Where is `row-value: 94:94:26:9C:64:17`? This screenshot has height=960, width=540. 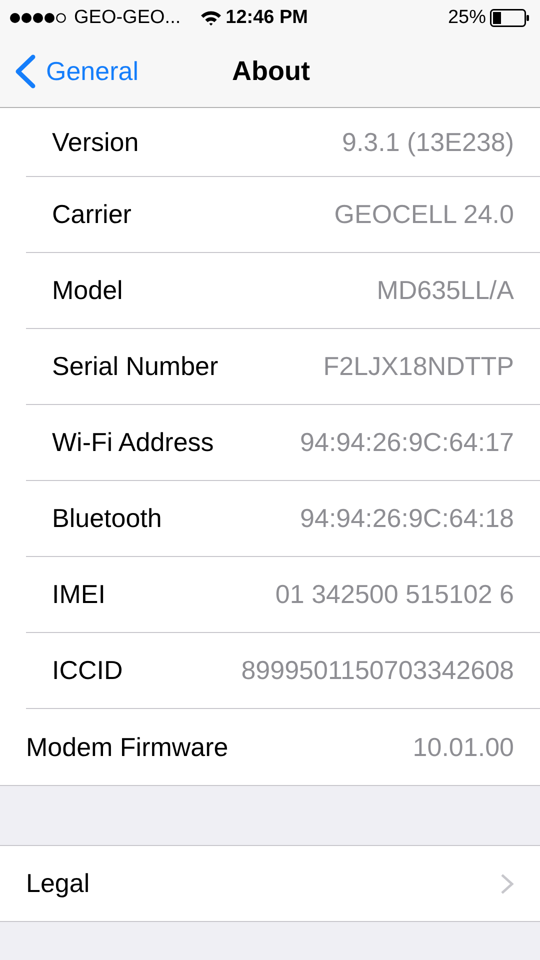
row-value: 94:94:26:9C:64:17 is located at coordinates (407, 442).